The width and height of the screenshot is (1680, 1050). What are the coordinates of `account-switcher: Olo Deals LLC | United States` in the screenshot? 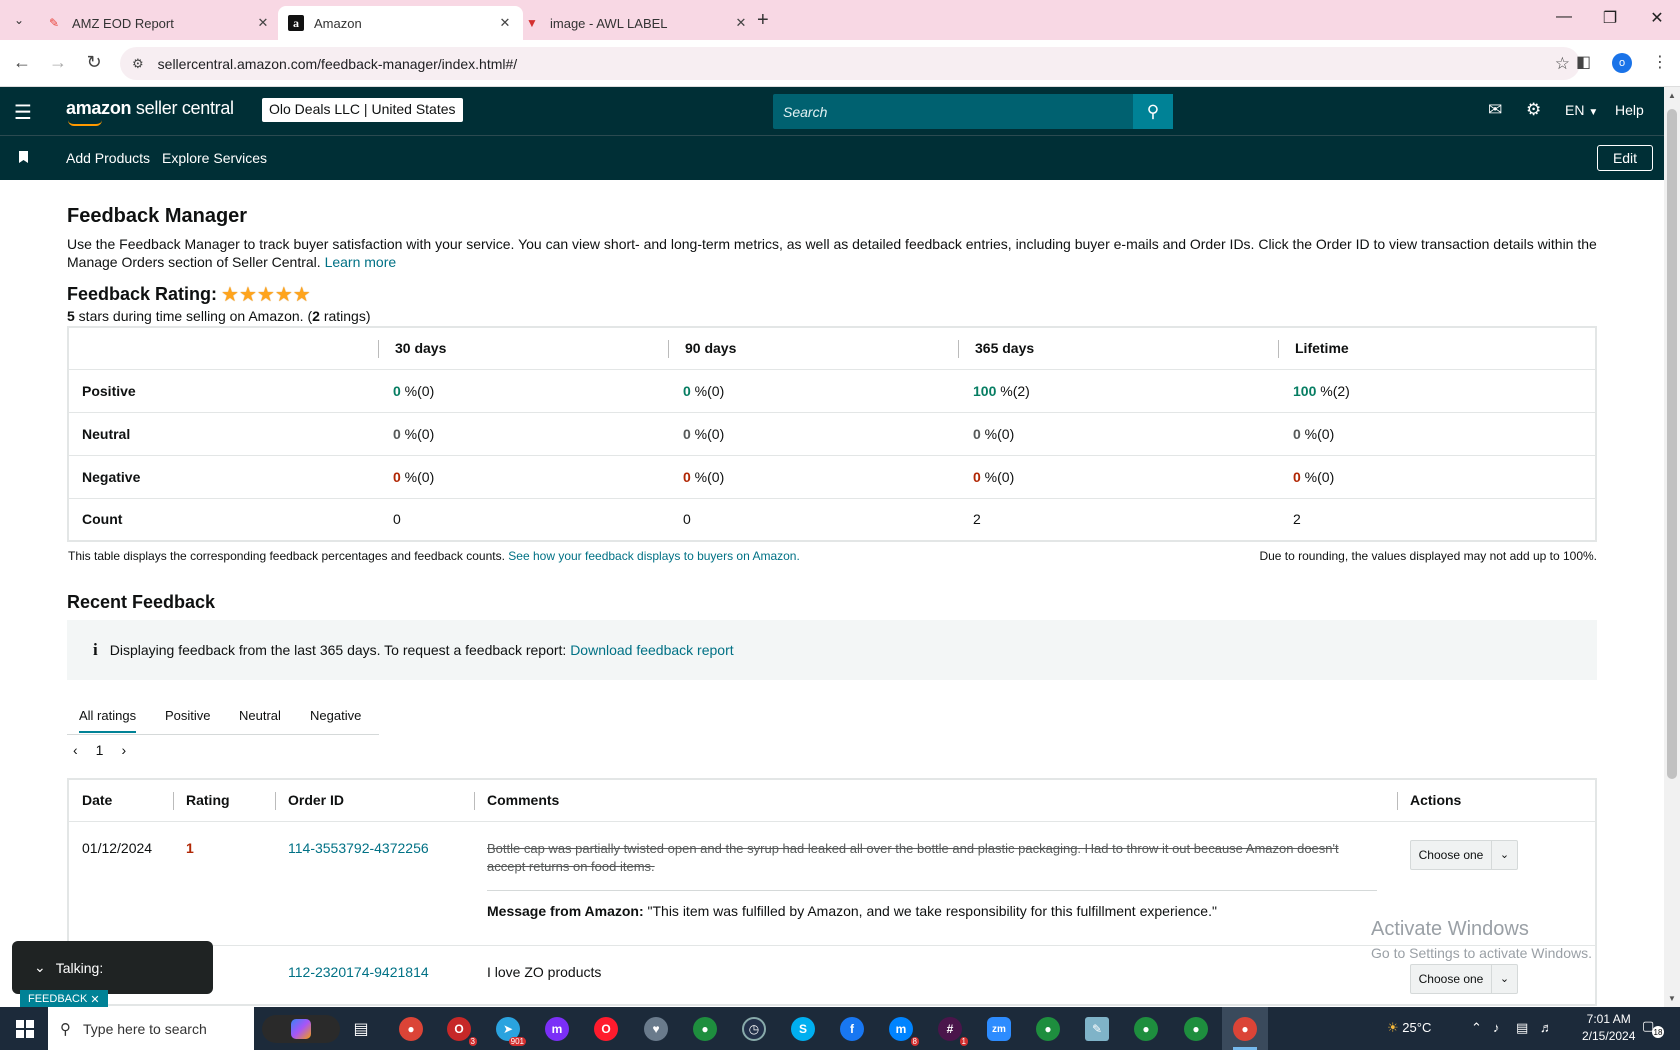 It's located at (362, 110).